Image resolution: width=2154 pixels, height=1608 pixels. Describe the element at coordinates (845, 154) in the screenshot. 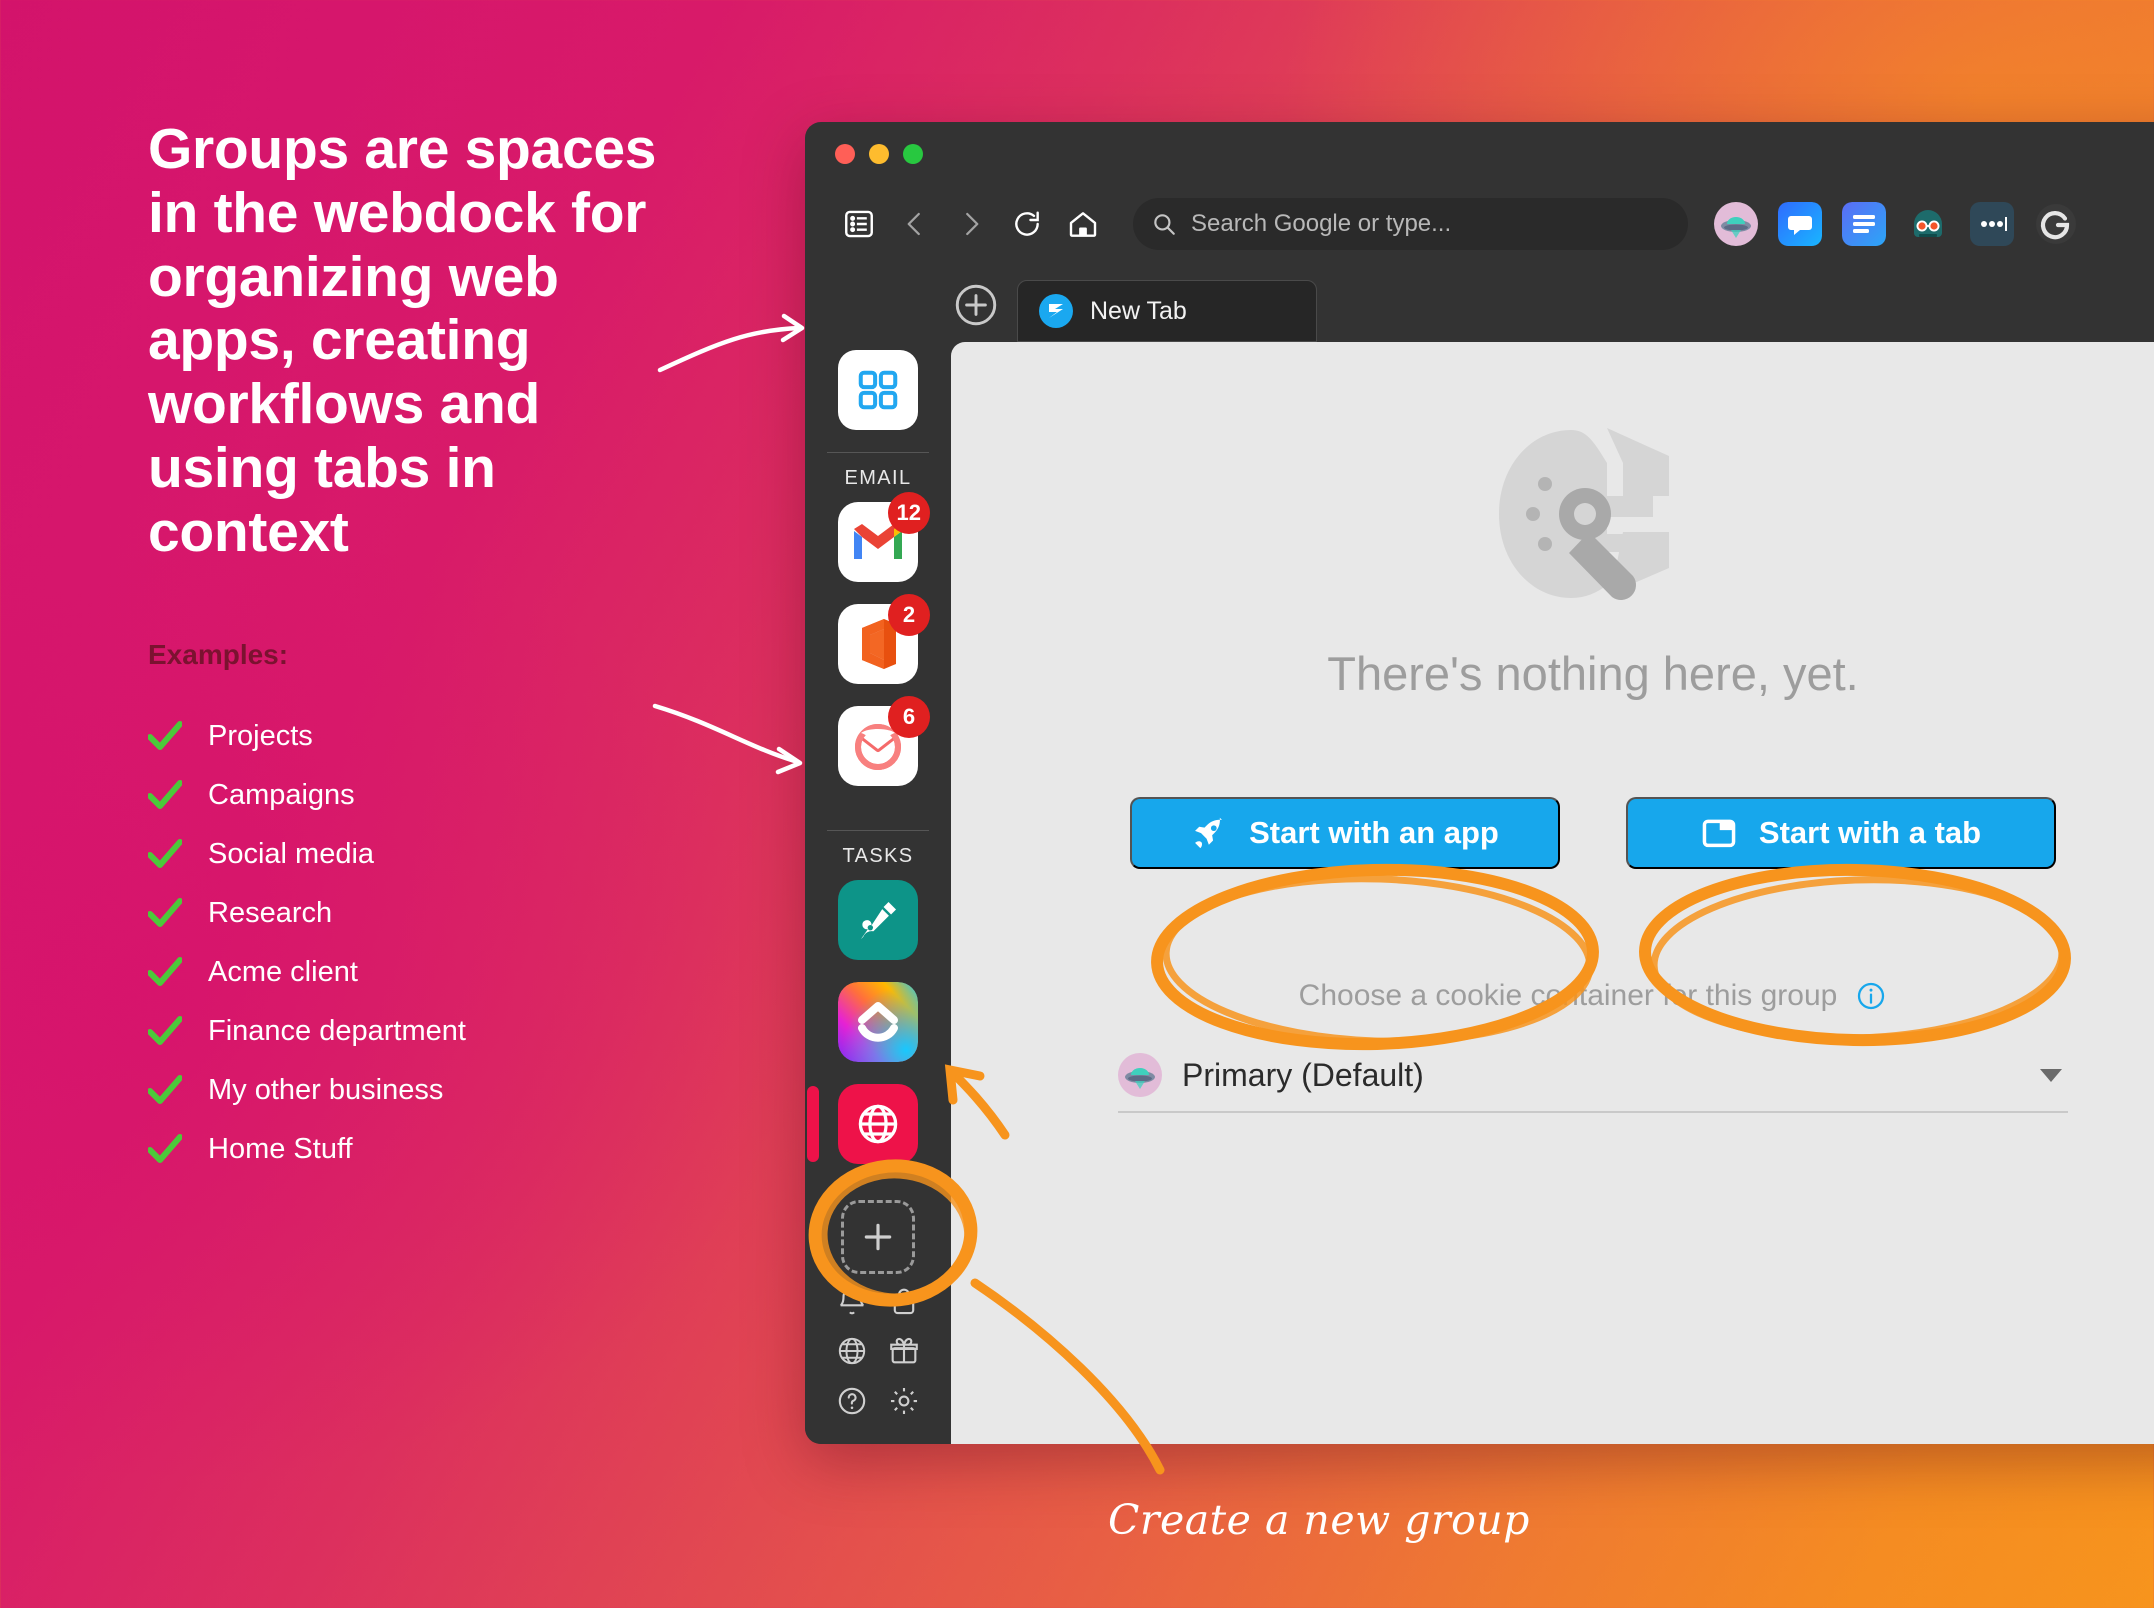

I see `close-button` at that location.